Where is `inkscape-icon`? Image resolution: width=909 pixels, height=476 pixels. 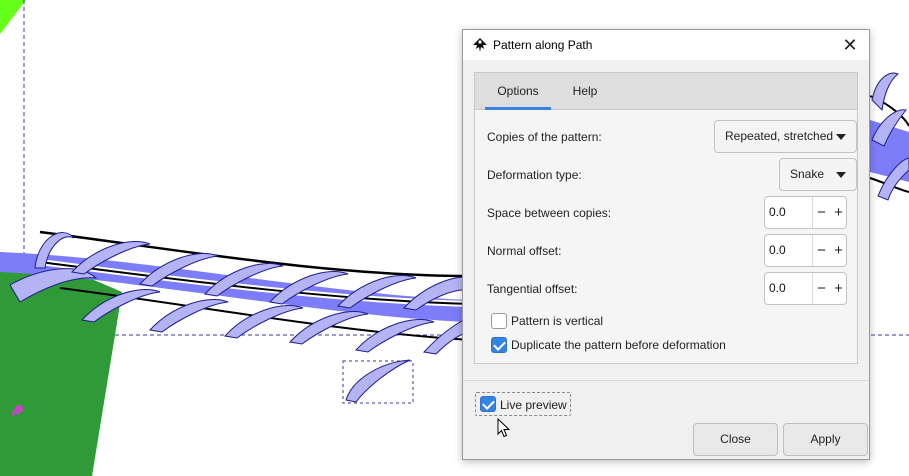
inkscape-icon is located at coordinates (480, 45).